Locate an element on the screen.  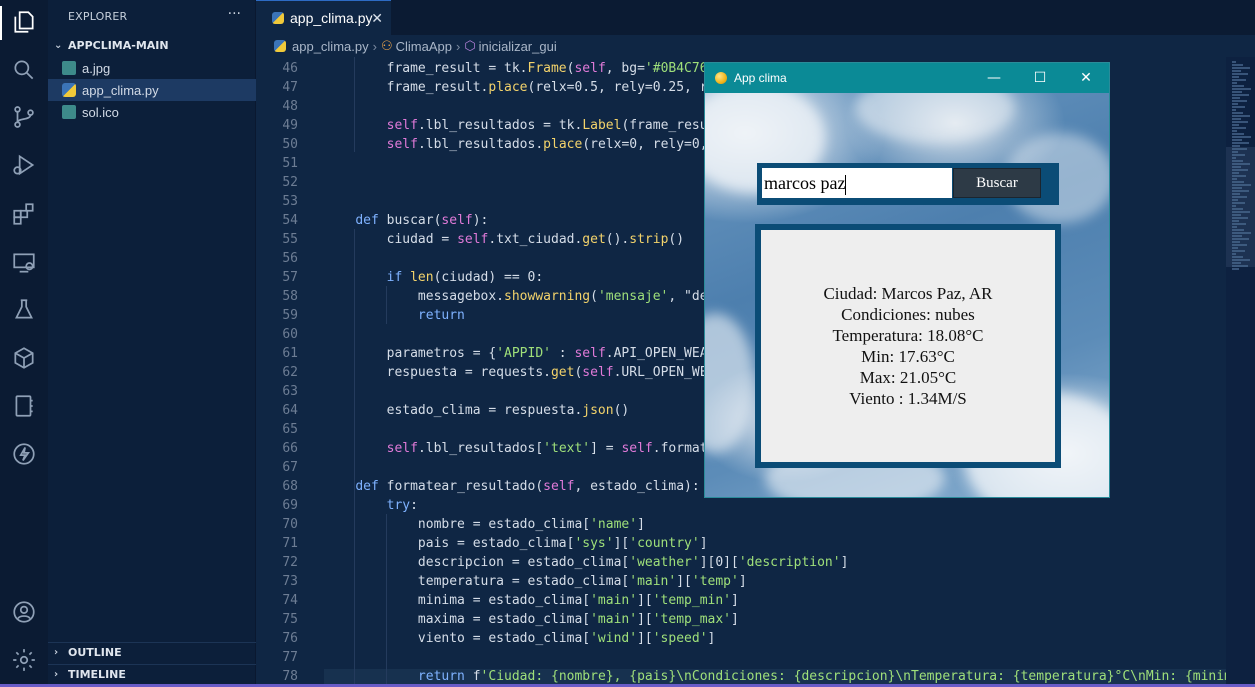
file-item-sol-ico: sol.ico is located at coordinates (152, 112).